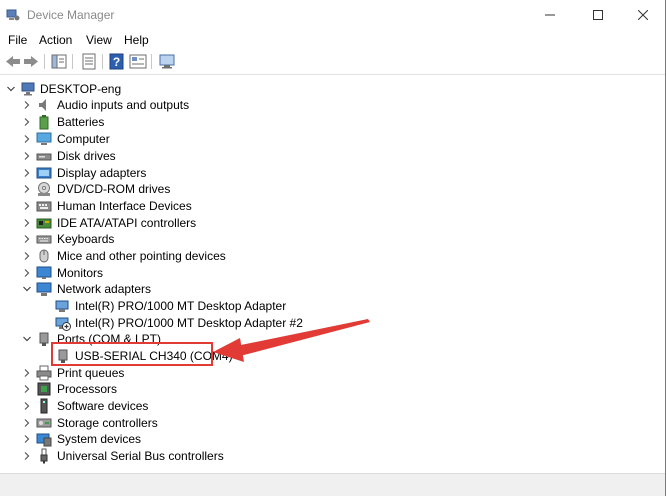  I want to click on properties-icon, so click(89, 61).